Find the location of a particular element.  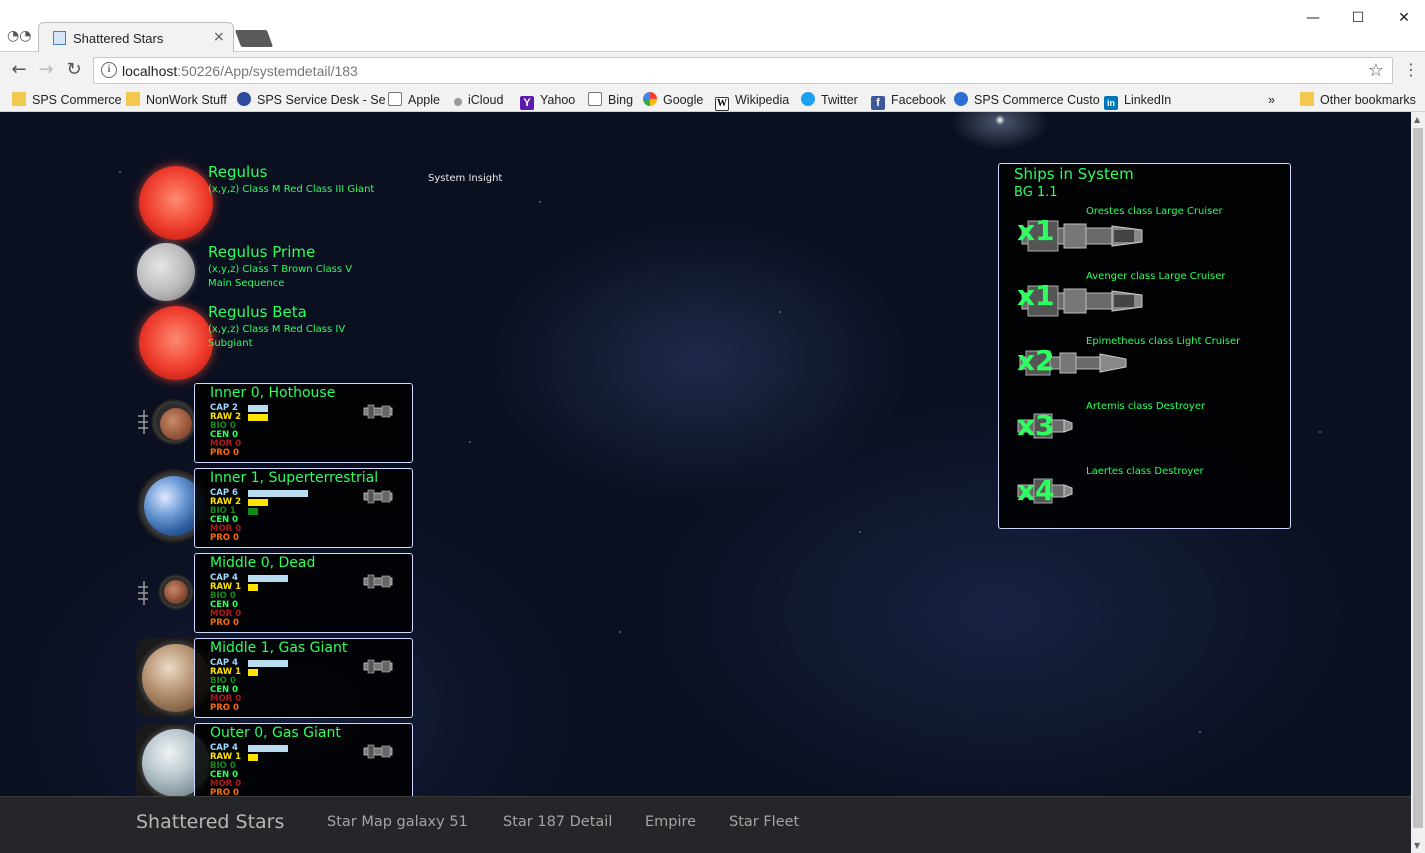

star-description: (x,y,z) Class M Red Class IV Subgiant is located at coordinates (277, 336).